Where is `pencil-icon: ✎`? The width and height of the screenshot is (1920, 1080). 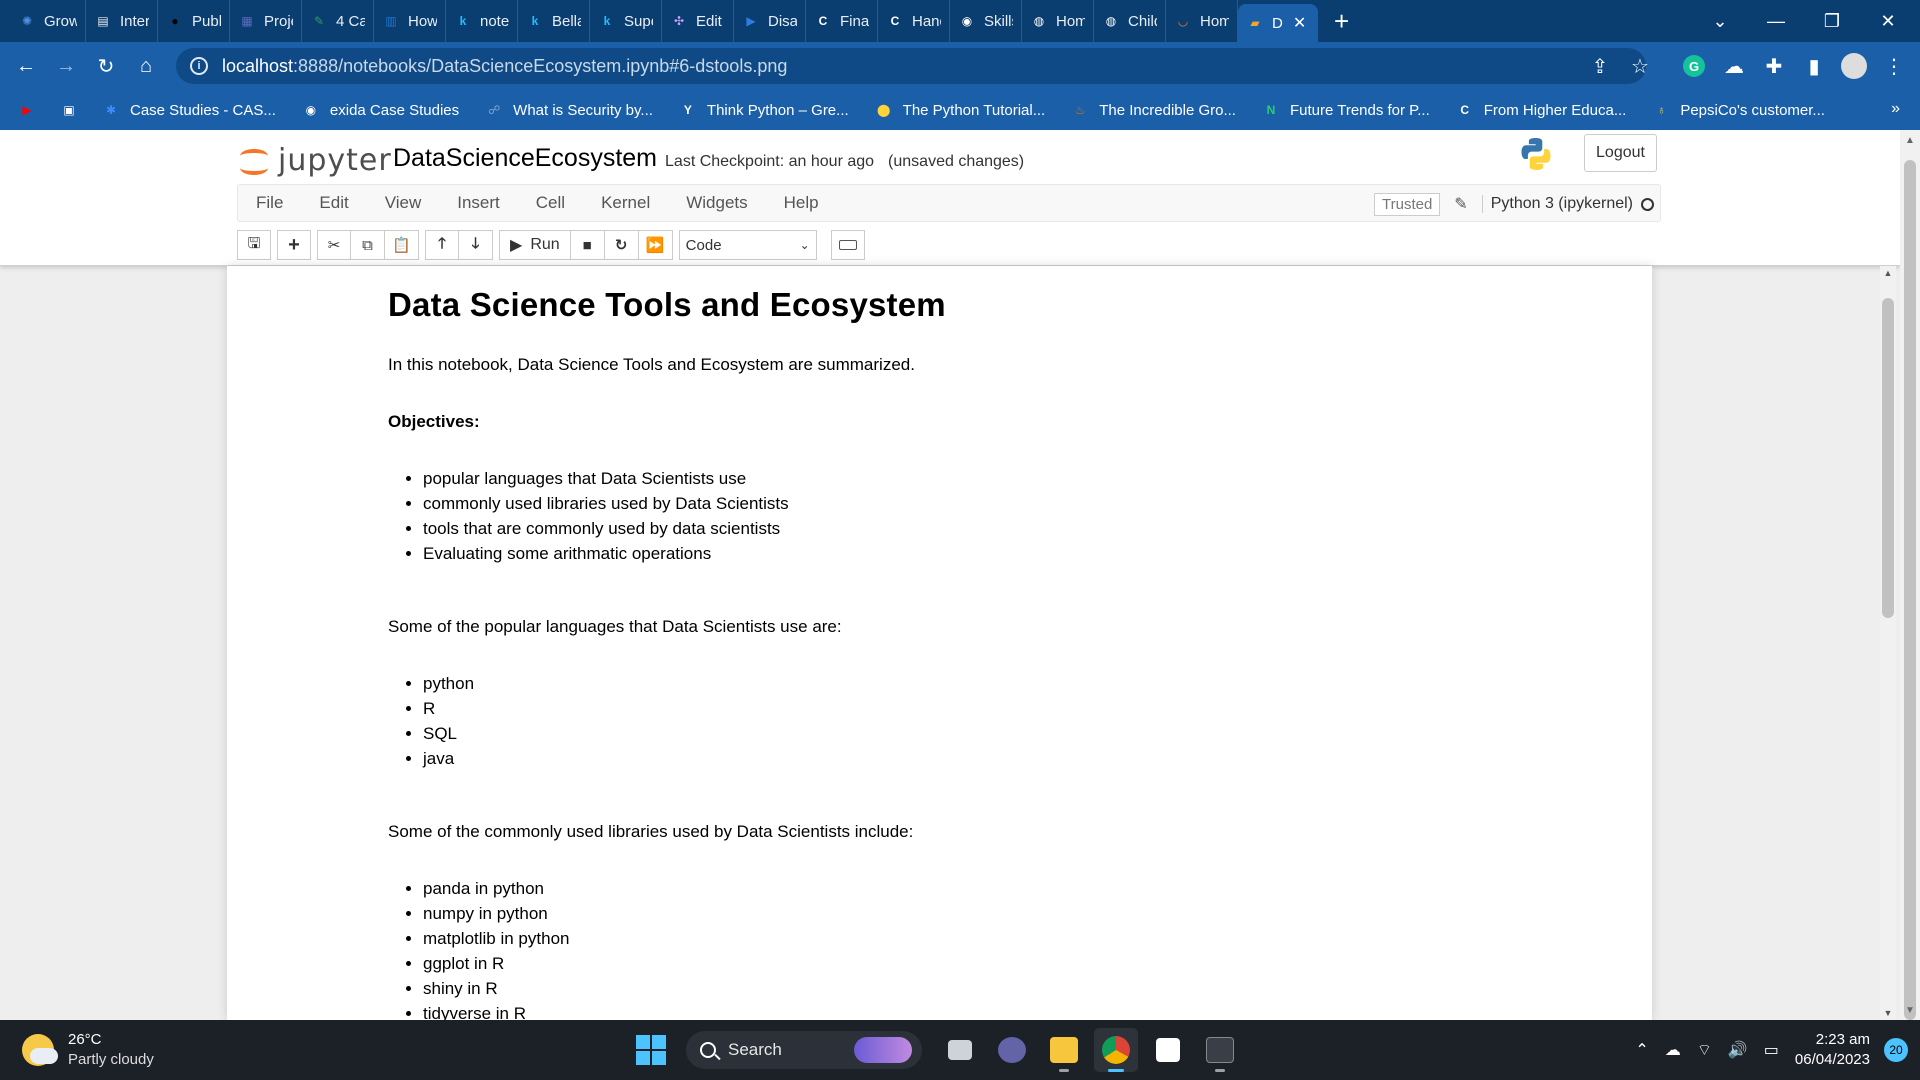
pencil-icon: ✎ is located at coordinates (1460, 204).